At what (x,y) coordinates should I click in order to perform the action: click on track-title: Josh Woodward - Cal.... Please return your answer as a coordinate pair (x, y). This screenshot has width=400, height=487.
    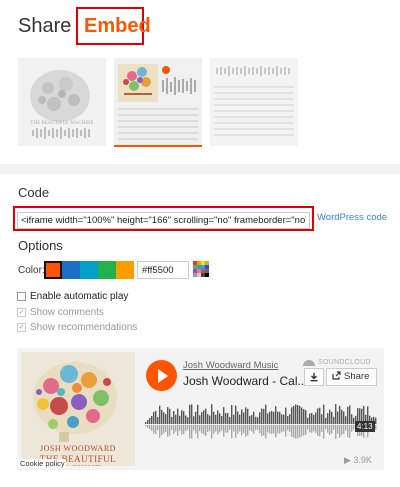
    Looking at the image, I should click on (245, 381).